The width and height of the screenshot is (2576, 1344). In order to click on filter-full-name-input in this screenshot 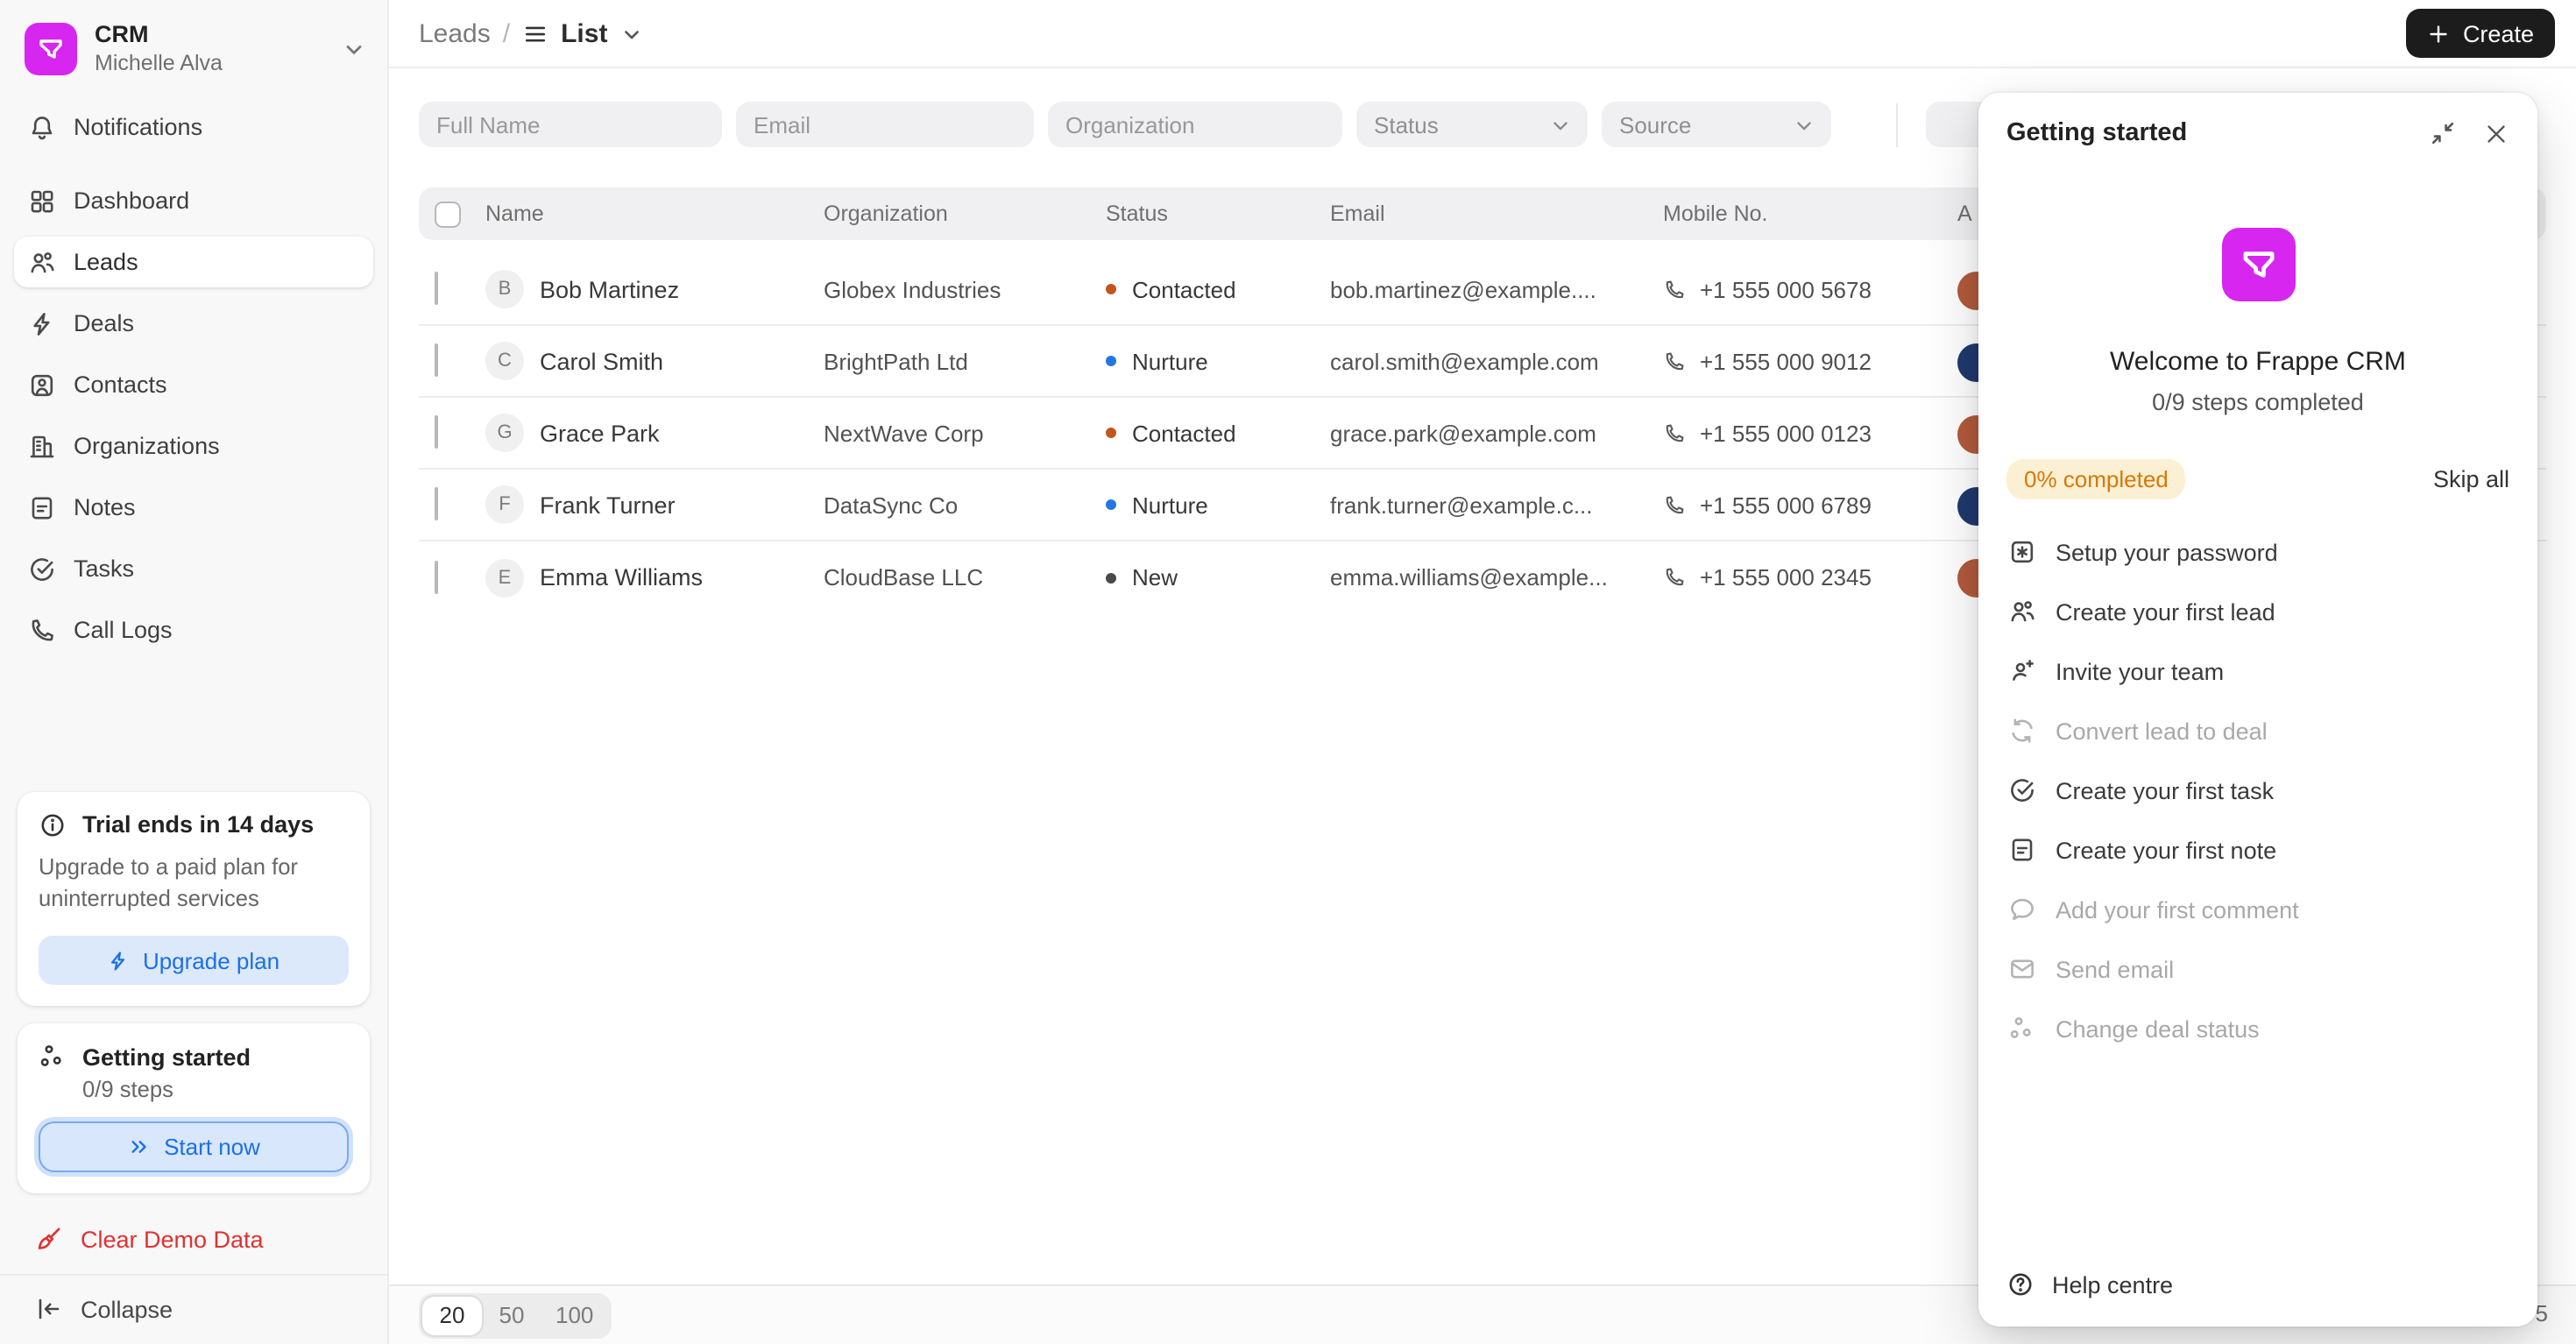, I will do `click(570, 125)`.